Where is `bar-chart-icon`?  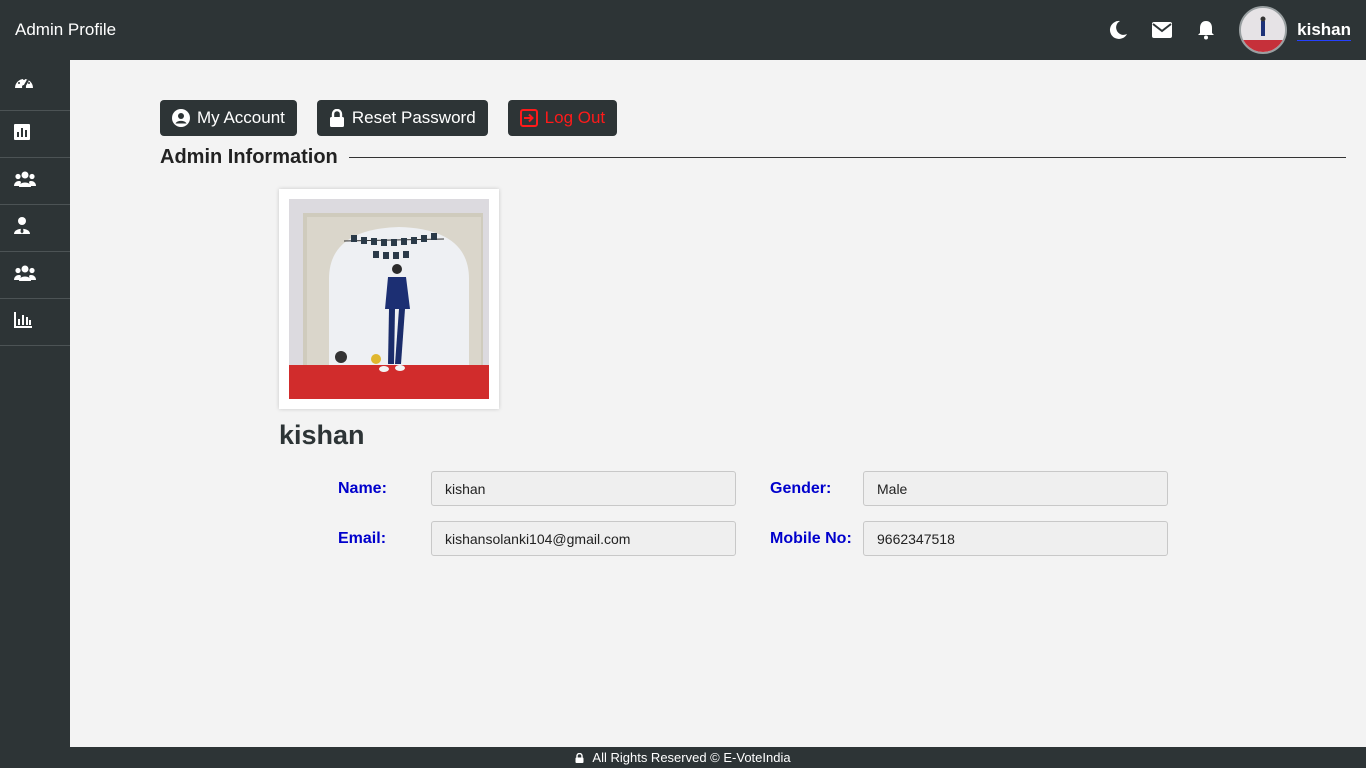 bar-chart-icon is located at coordinates (23, 322).